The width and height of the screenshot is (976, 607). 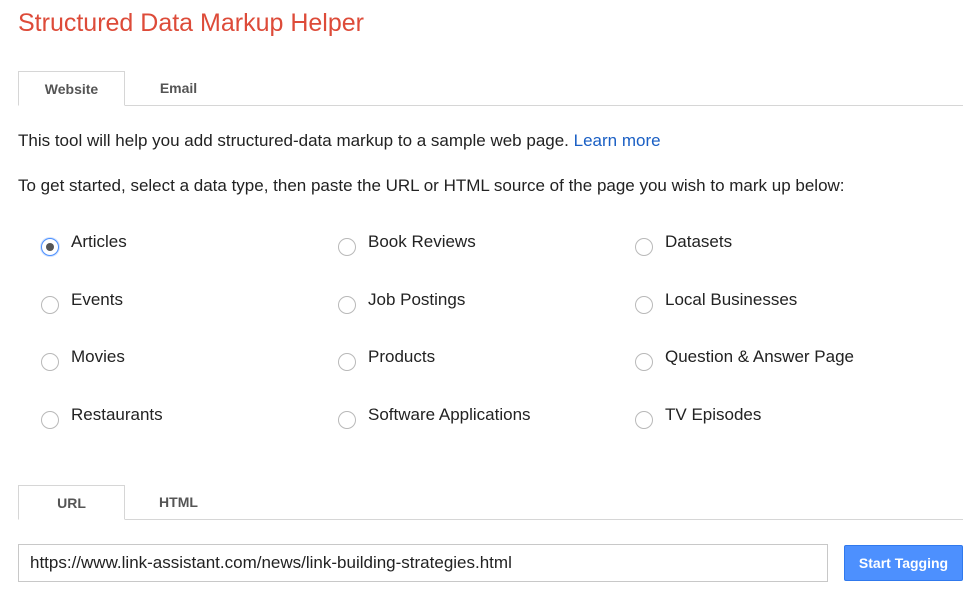 What do you see at coordinates (347, 420) in the screenshot?
I see `radio-software-applications` at bounding box center [347, 420].